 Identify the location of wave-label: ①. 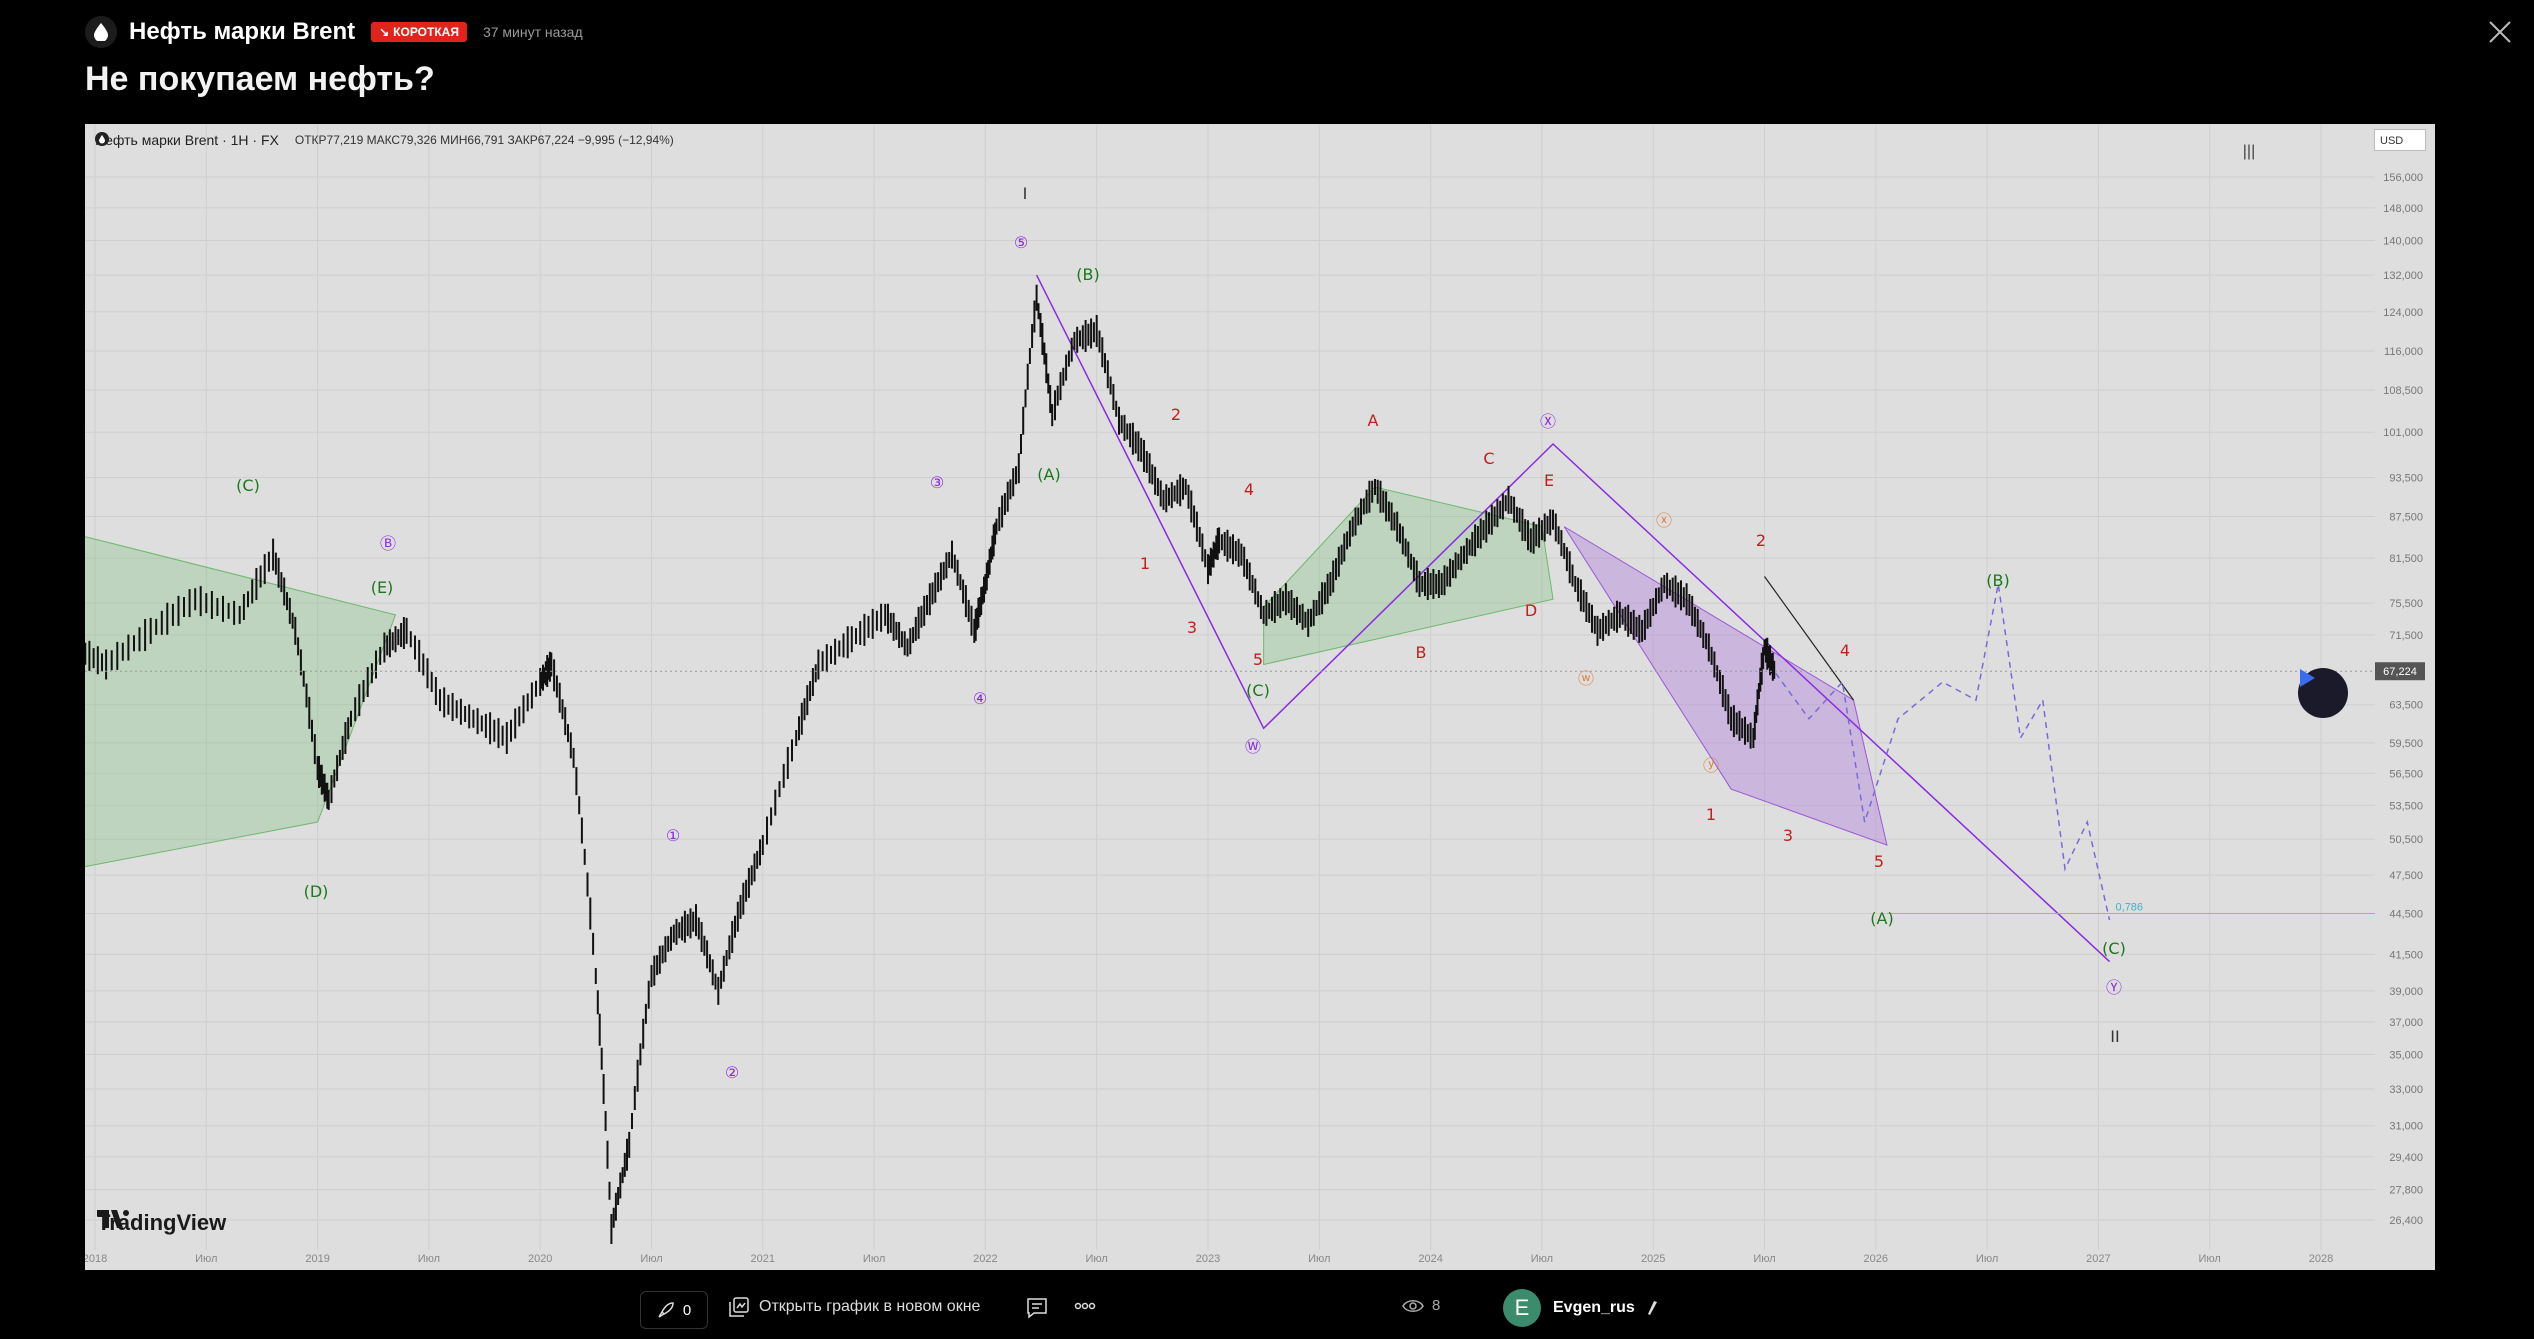
(673, 835).